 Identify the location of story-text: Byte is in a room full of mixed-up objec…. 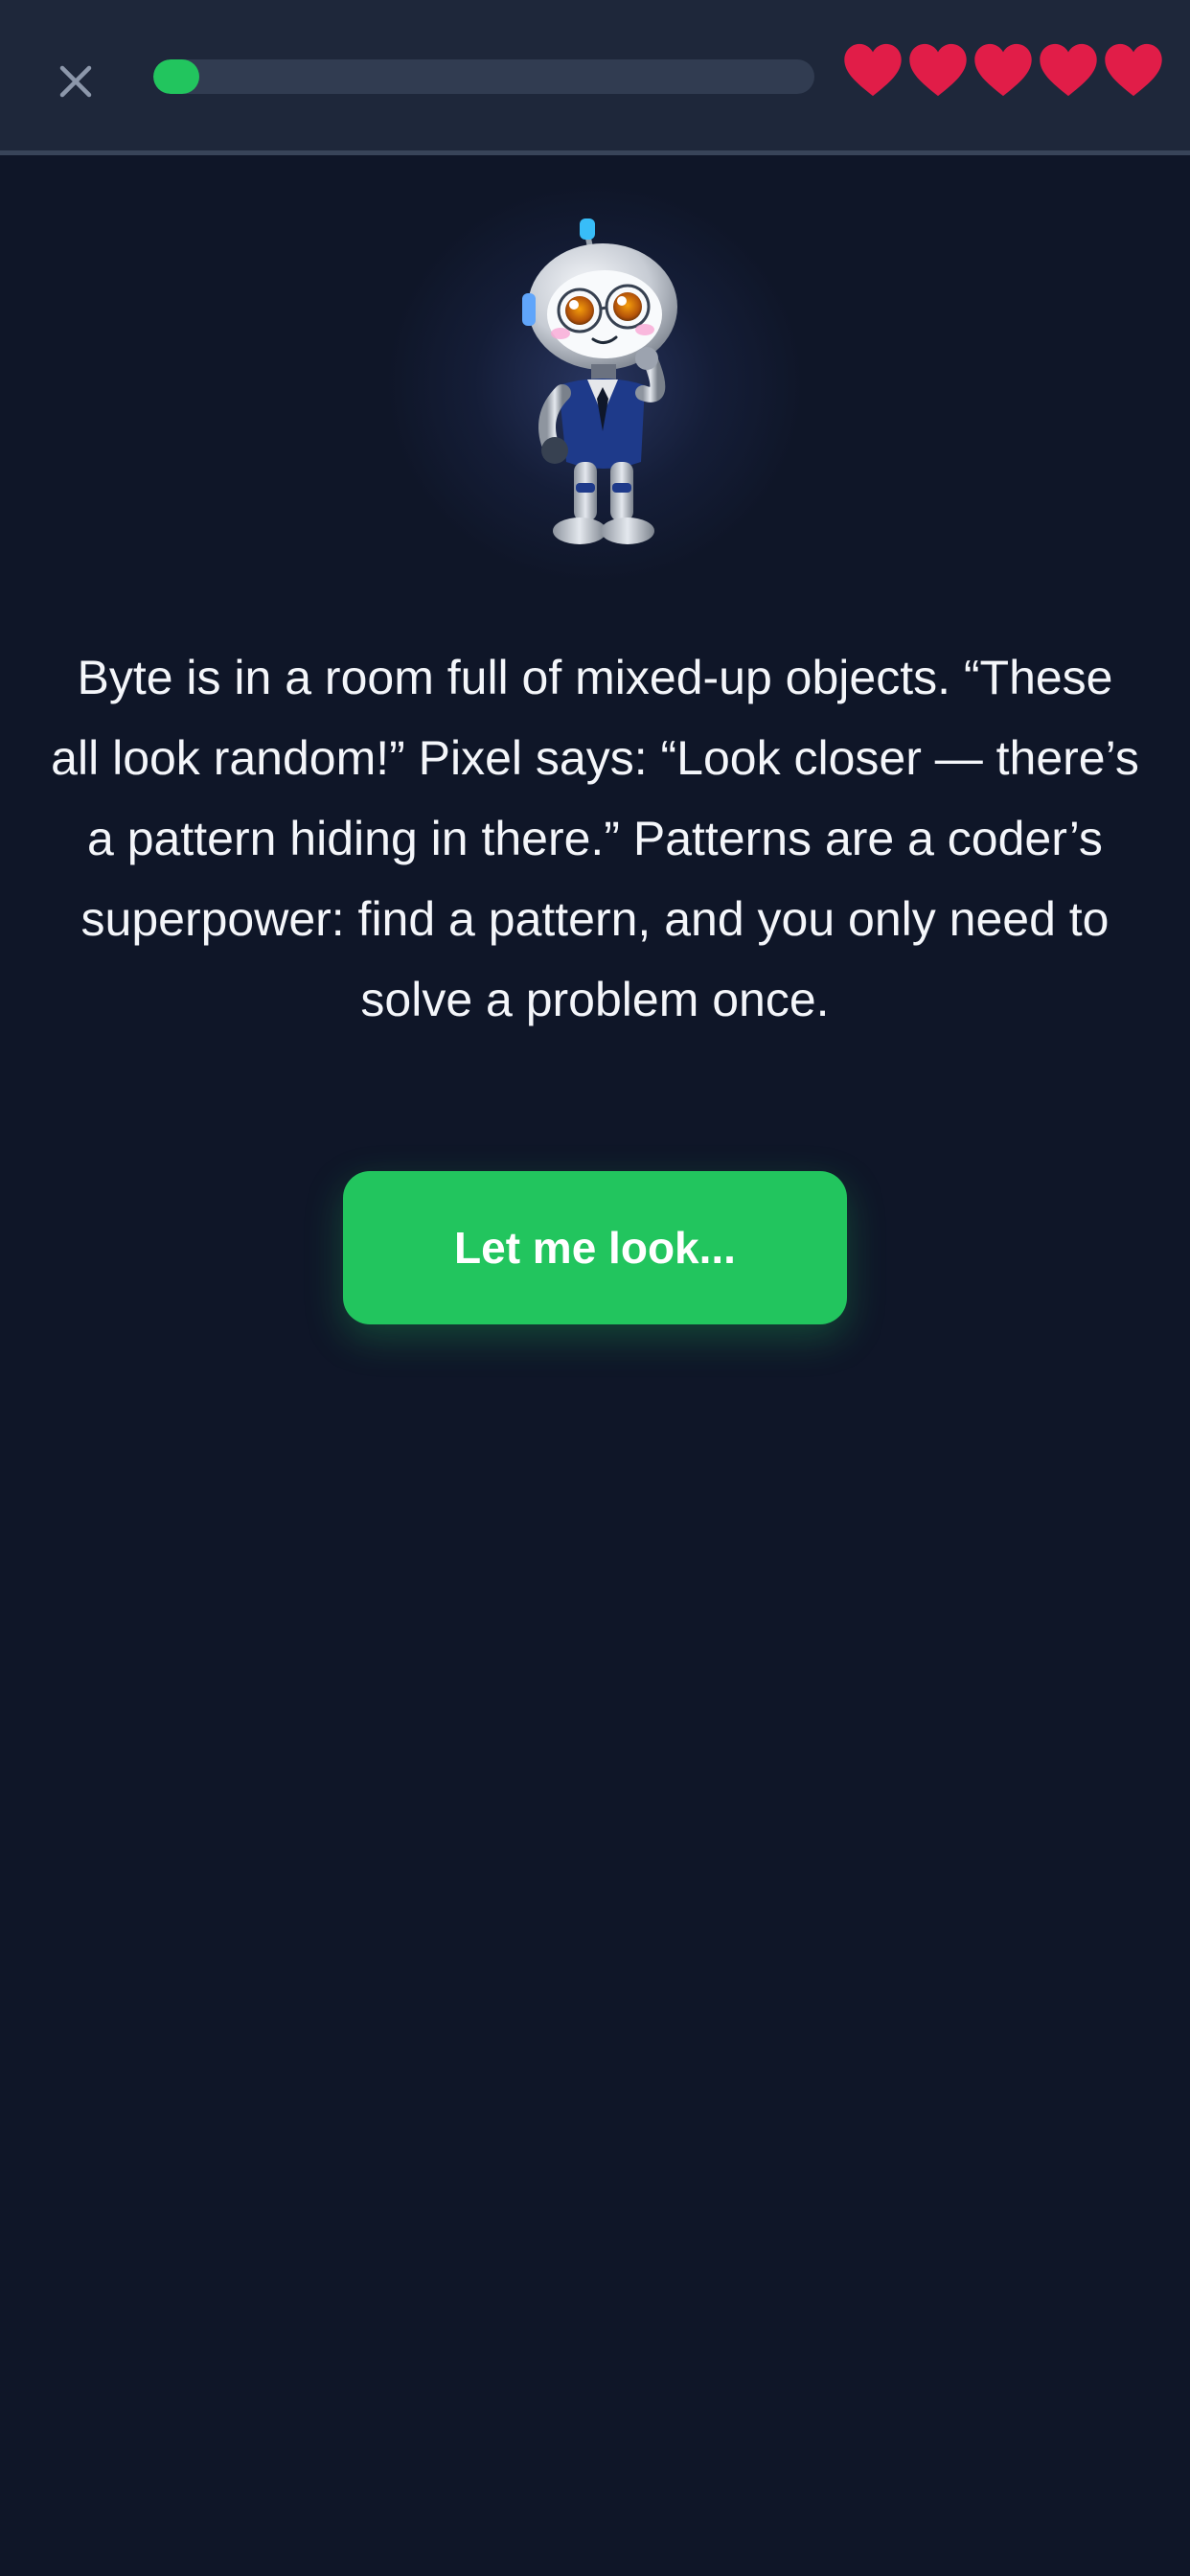
(595, 838).